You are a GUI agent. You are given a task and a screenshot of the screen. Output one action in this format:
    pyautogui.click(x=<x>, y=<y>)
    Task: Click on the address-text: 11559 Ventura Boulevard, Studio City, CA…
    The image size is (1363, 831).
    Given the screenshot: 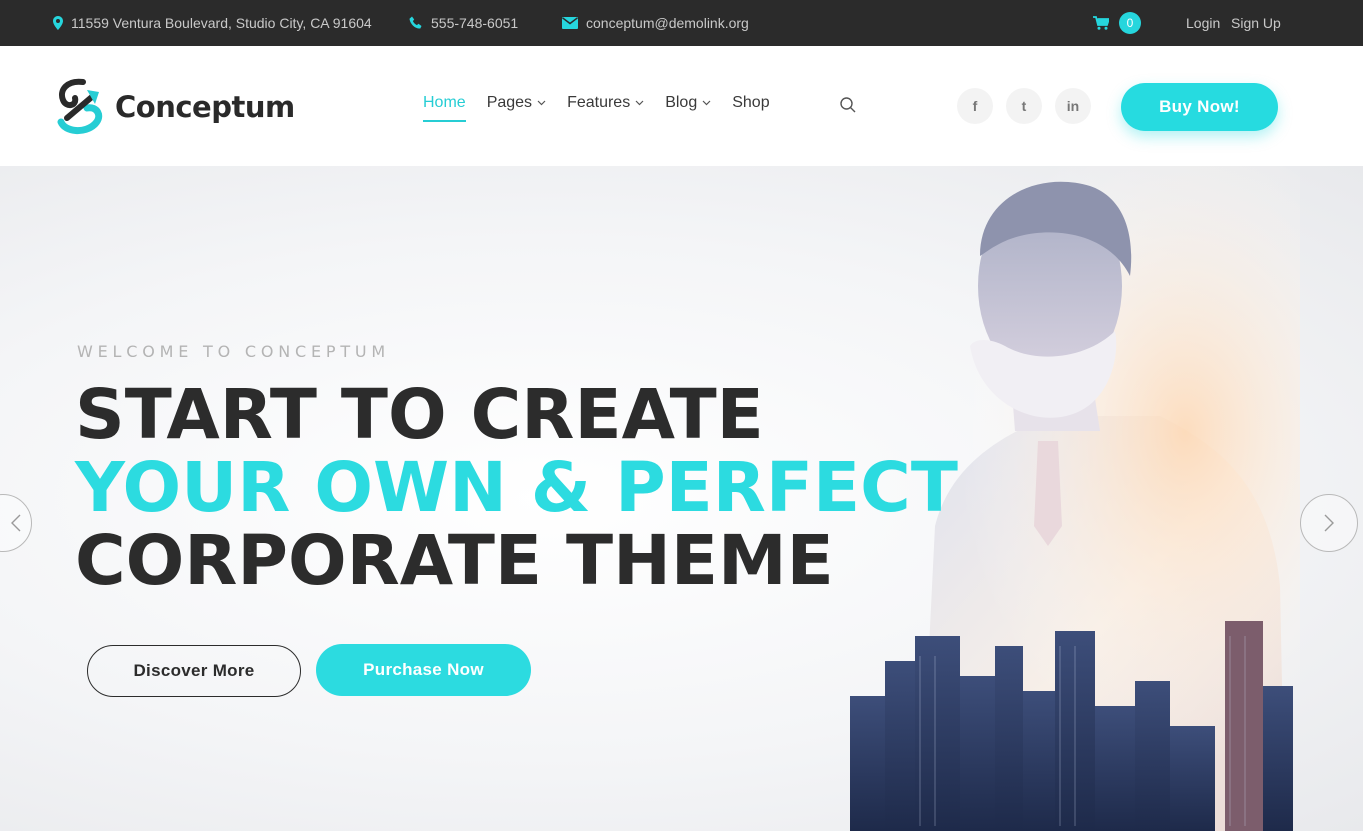 What is the action you would take?
    pyautogui.click(x=221, y=23)
    